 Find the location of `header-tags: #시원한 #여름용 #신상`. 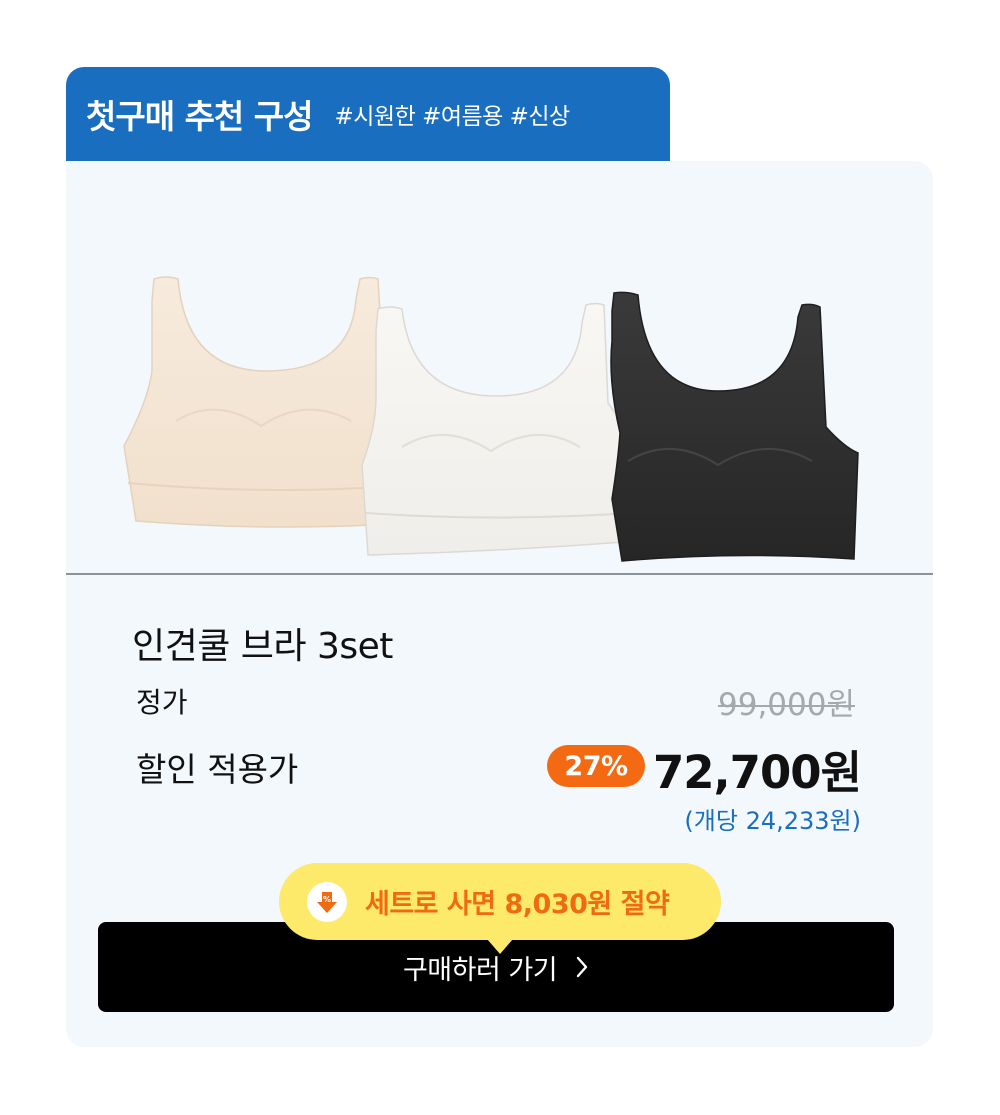

header-tags: #시원한 #여름용 #신상 is located at coordinates (452, 117).